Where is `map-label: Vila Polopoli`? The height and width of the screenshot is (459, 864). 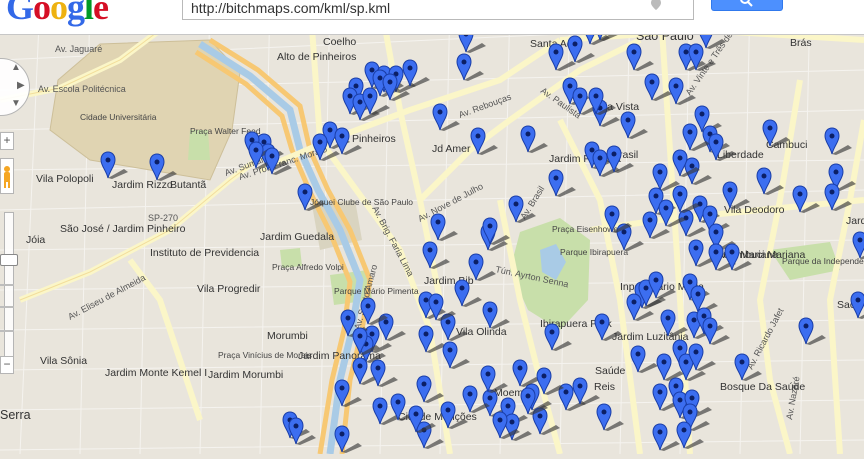
map-label: Vila Polopoli is located at coordinates (65, 179).